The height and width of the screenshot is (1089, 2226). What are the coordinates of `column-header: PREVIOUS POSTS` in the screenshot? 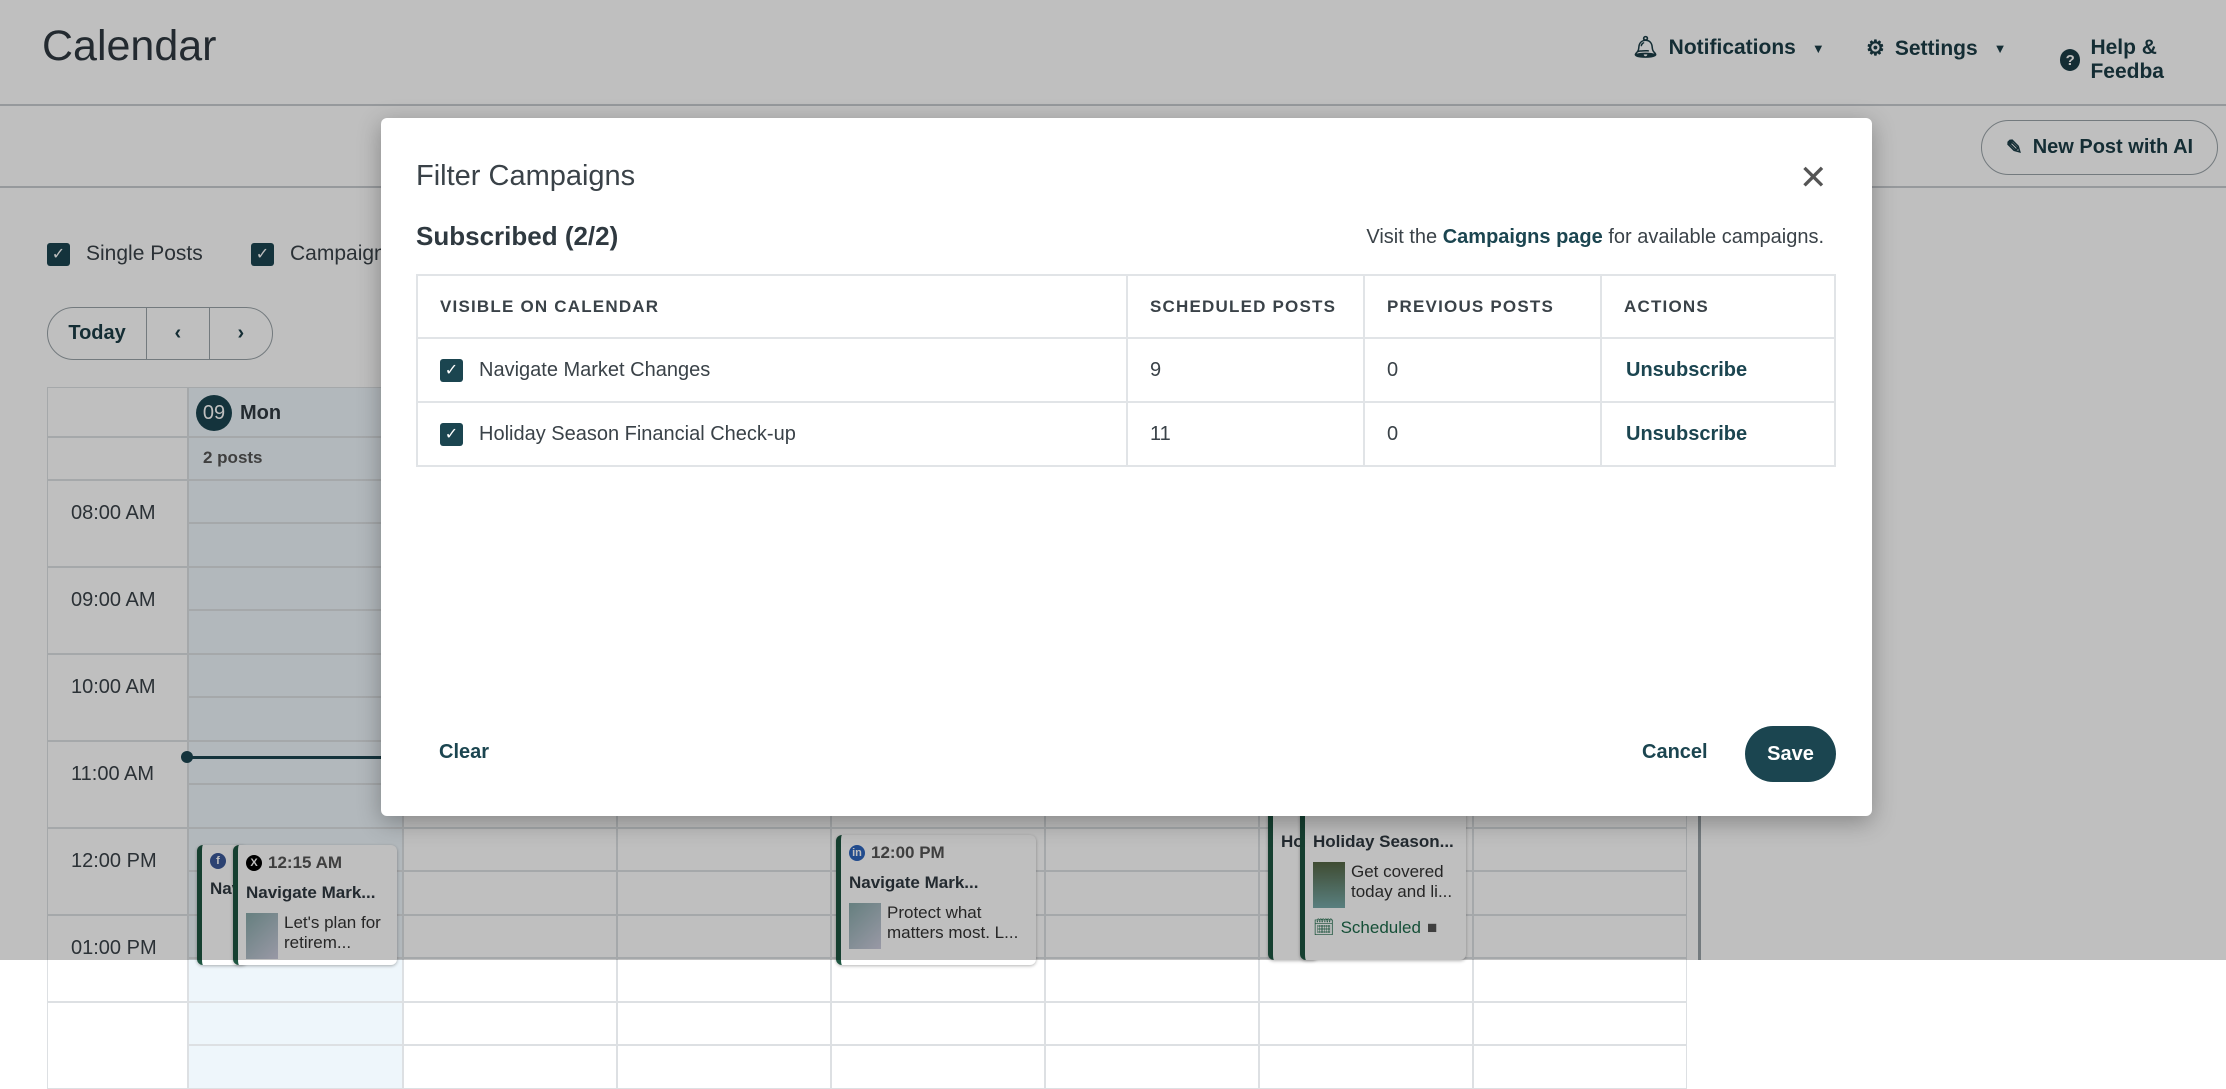 It's located at (1482, 306).